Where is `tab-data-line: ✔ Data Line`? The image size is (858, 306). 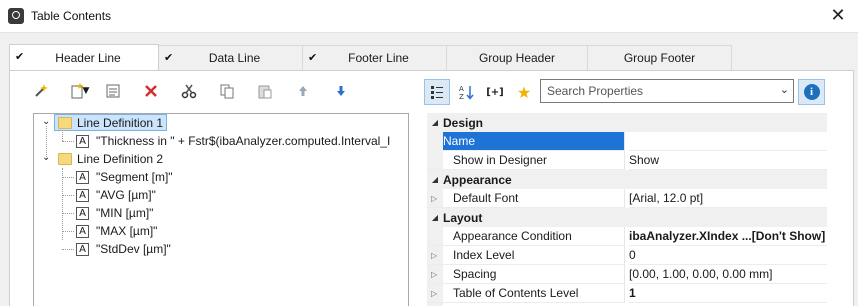
tab-data-line: ✔ Data Line is located at coordinates (230, 57).